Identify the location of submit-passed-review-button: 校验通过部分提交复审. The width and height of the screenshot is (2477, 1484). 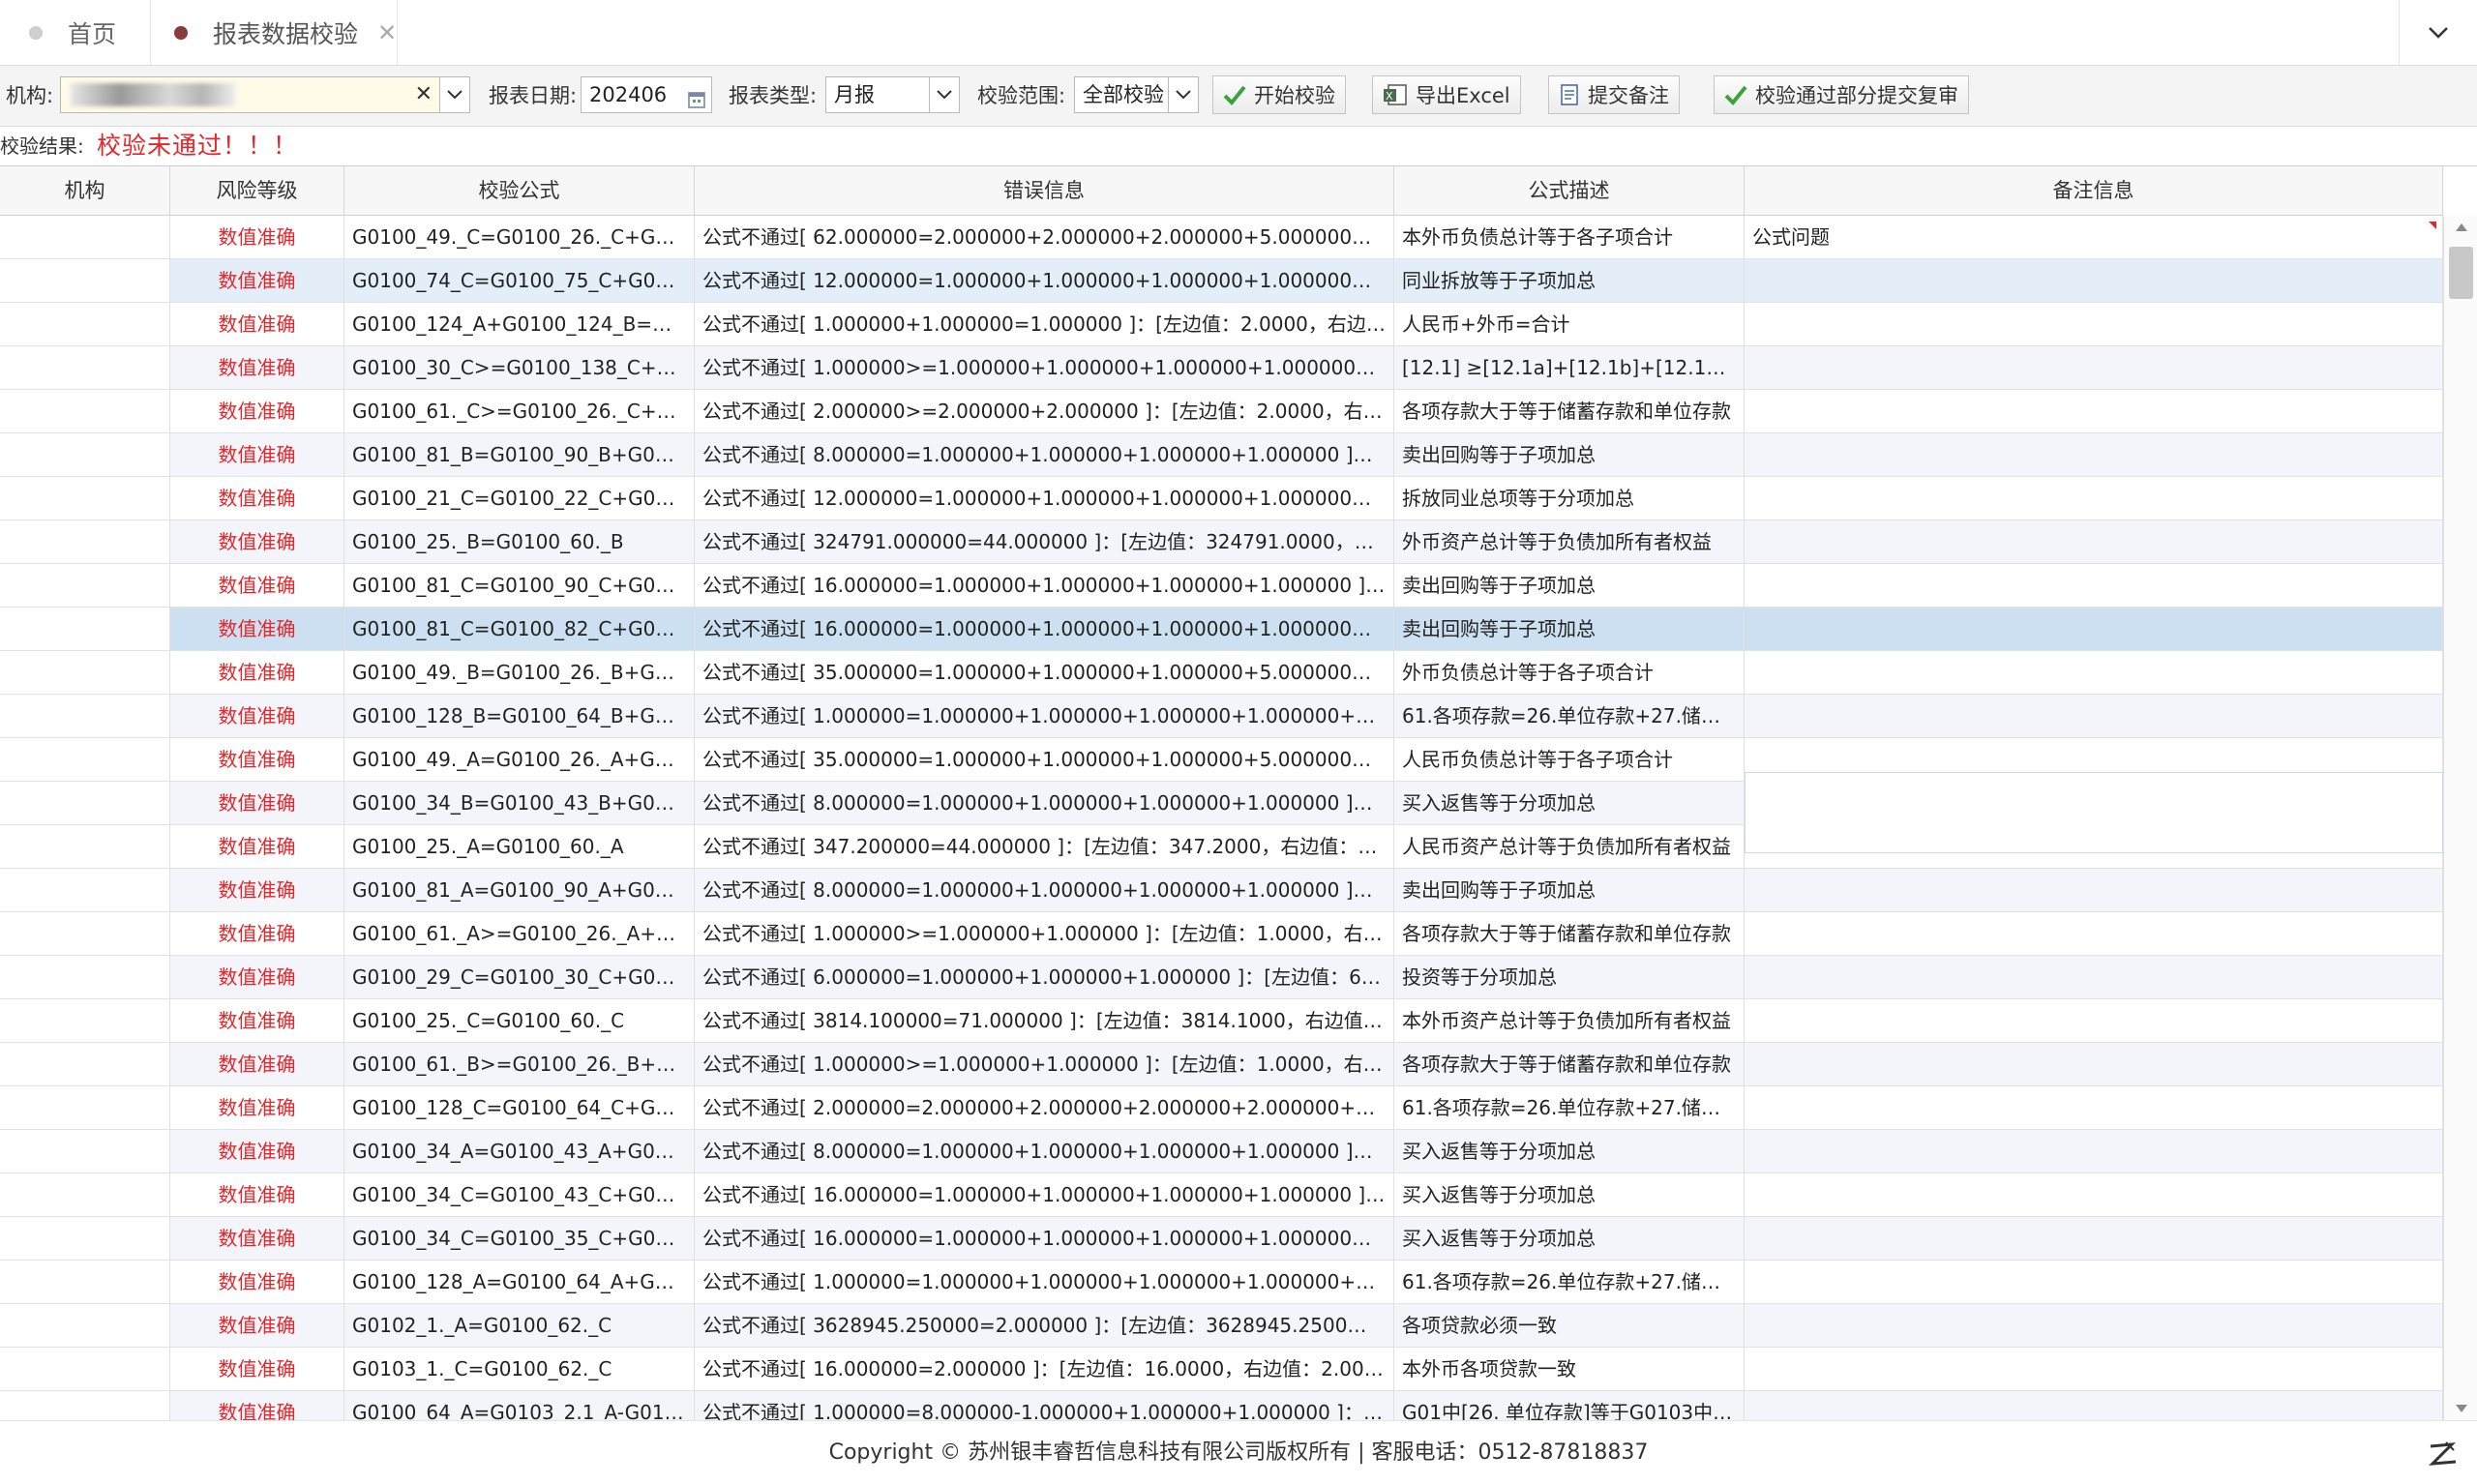
(1841, 94).